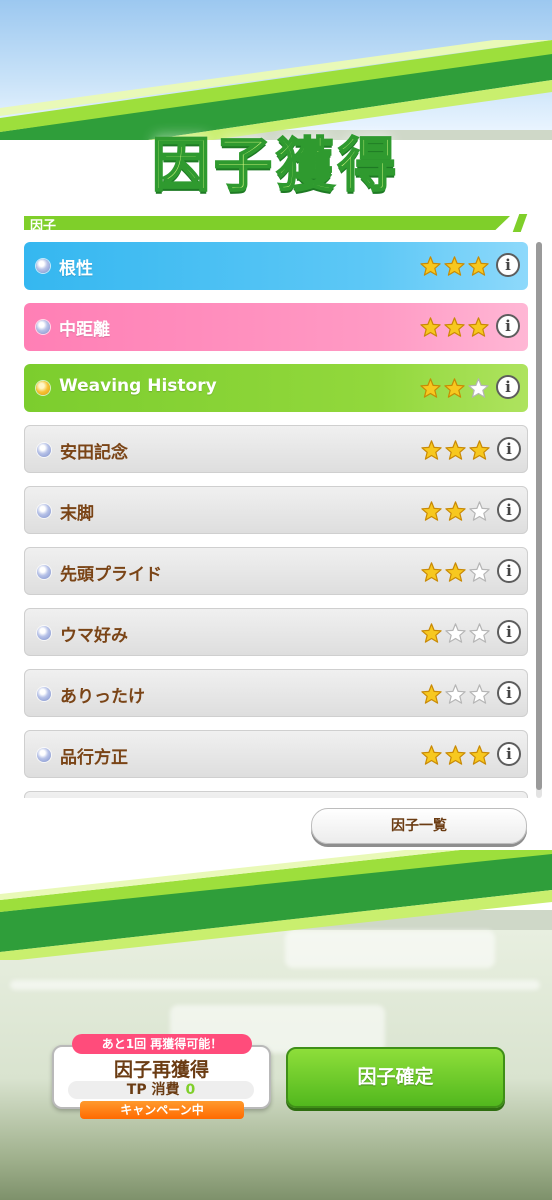 The height and width of the screenshot is (1200, 552). What do you see at coordinates (84, 330) in the screenshot?
I see `factor-name: 中距離` at bounding box center [84, 330].